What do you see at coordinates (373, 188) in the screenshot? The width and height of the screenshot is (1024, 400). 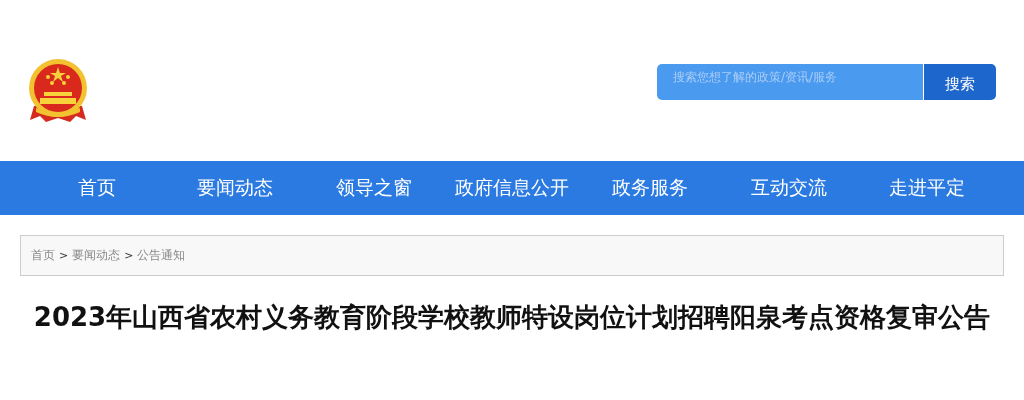 I see `nav-link: 领导之窗` at bounding box center [373, 188].